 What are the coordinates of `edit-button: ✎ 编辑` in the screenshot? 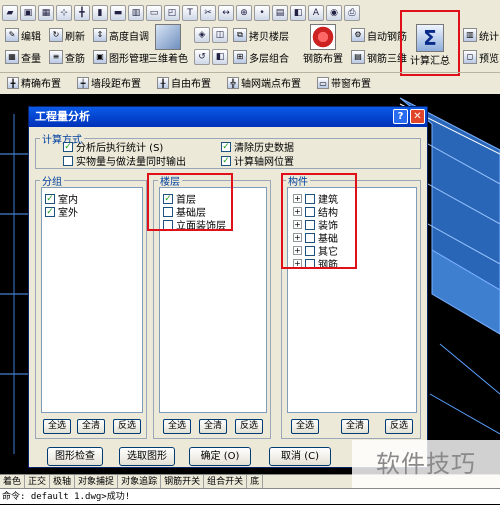 It's located at (23, 35).